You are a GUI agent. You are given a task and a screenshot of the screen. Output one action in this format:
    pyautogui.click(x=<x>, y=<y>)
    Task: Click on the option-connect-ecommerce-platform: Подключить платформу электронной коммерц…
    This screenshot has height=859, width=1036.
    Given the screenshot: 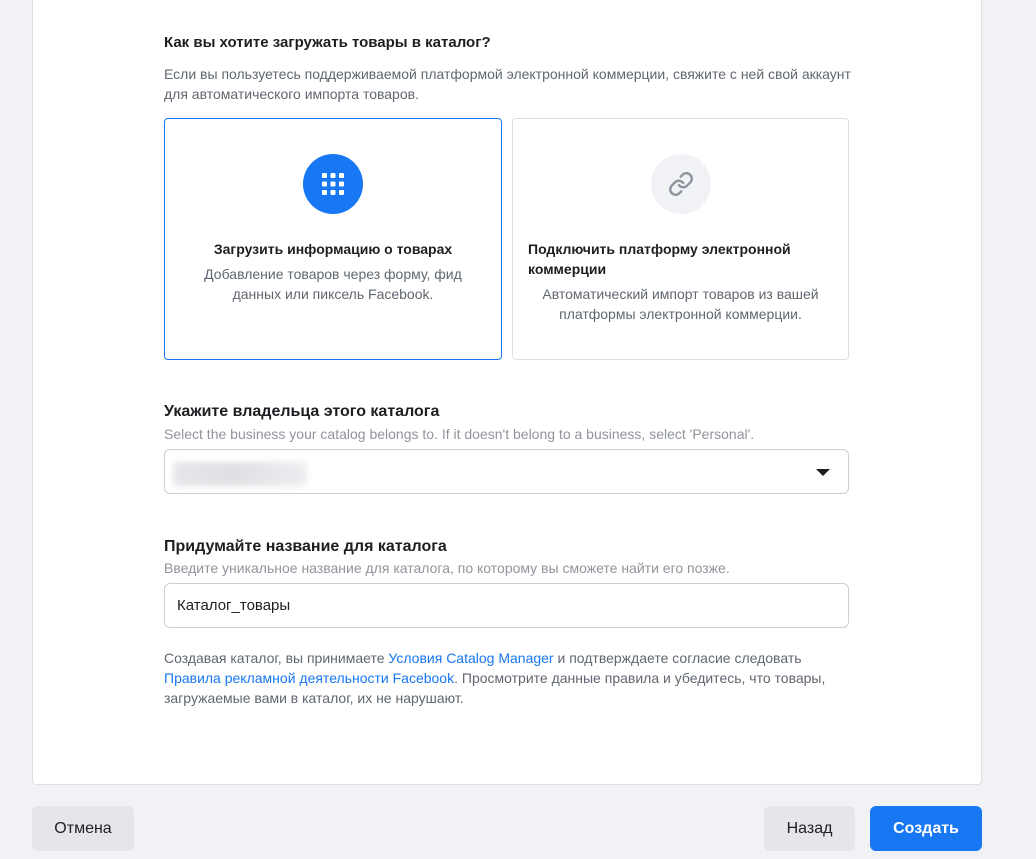 What is the action you would take?
    pyautogui.click(x=680, y=239)
    